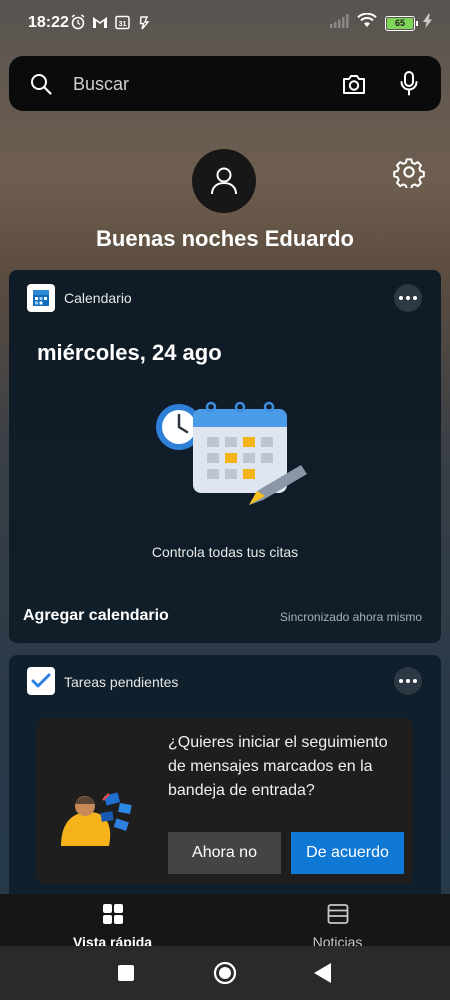 Image resolution: width=450 pixels, height=1000 pixels. Describe the element at coordinates (225, 238) in the screenshot. I see `greeting-heading: Buenas noches Eduardo` at that location.